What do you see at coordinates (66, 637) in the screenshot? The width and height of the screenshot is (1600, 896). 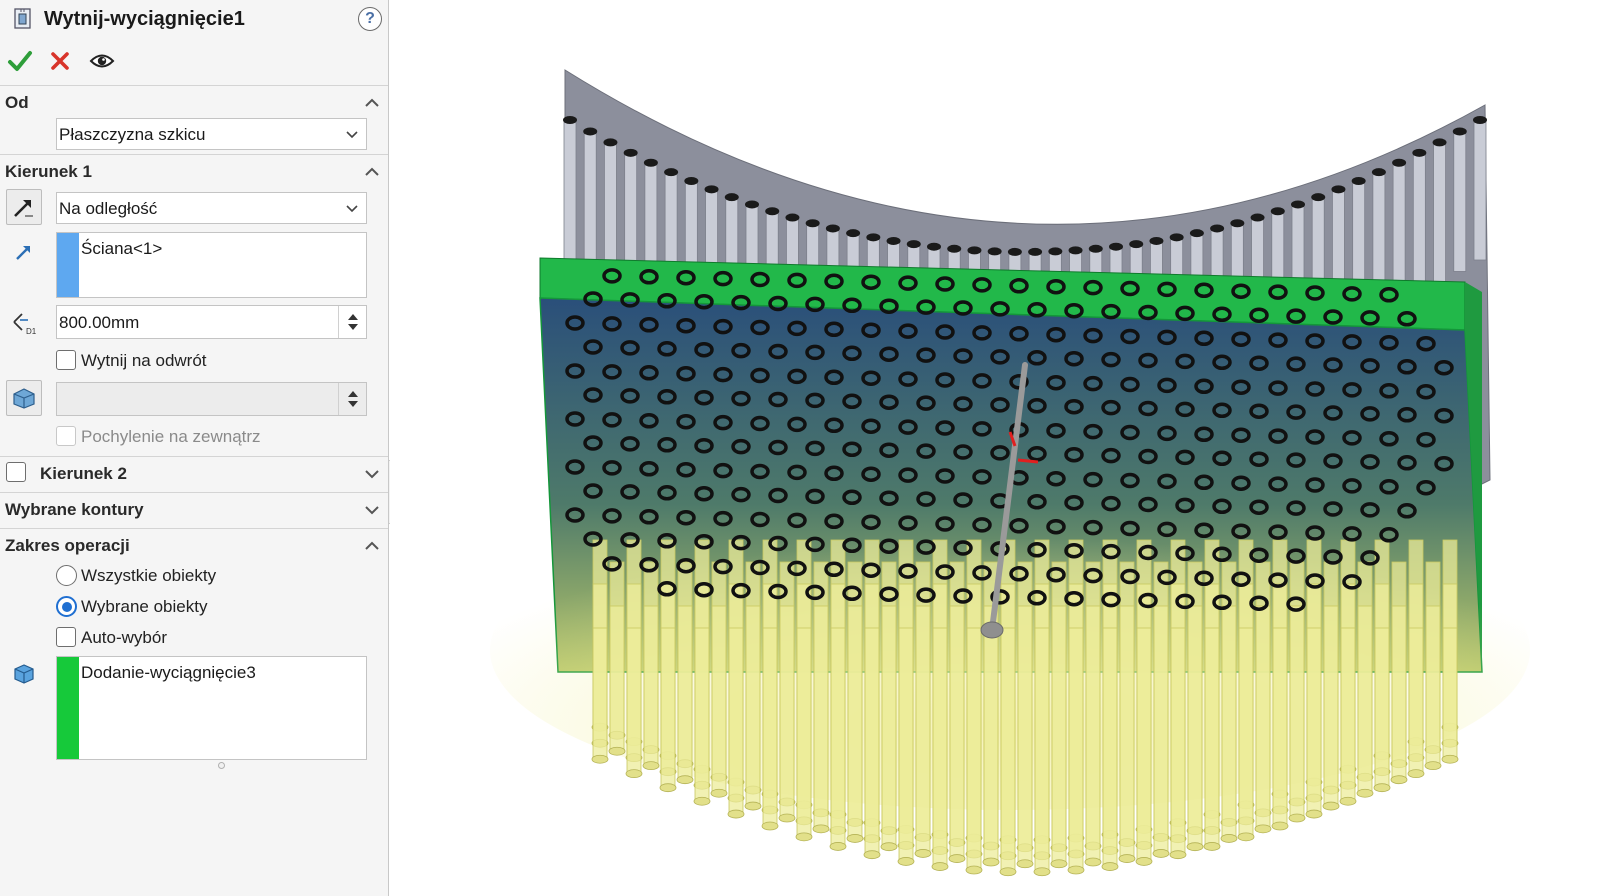 I see `auto-select-checkbox` at bounding box center [66, 637].